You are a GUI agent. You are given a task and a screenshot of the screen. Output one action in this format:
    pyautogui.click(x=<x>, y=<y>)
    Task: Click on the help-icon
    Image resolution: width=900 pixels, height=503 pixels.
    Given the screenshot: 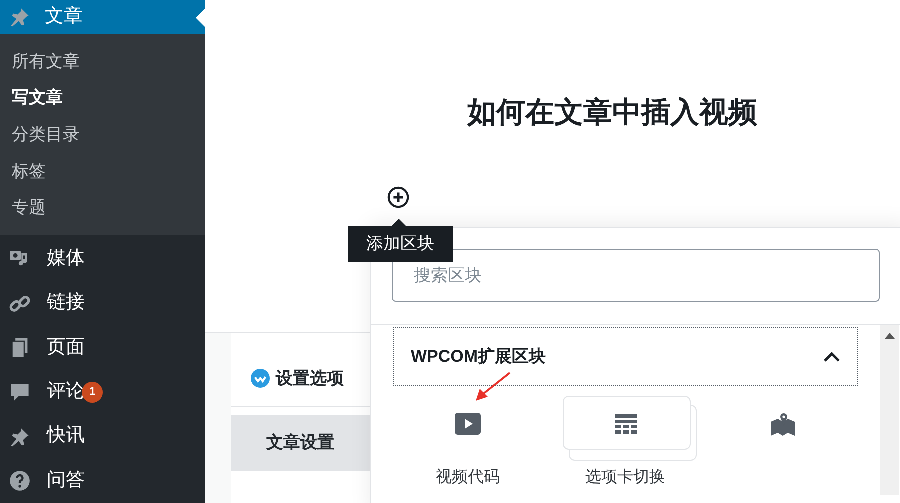 What is the action you would take?
    pyautogui.click(x=20, y=481)
    